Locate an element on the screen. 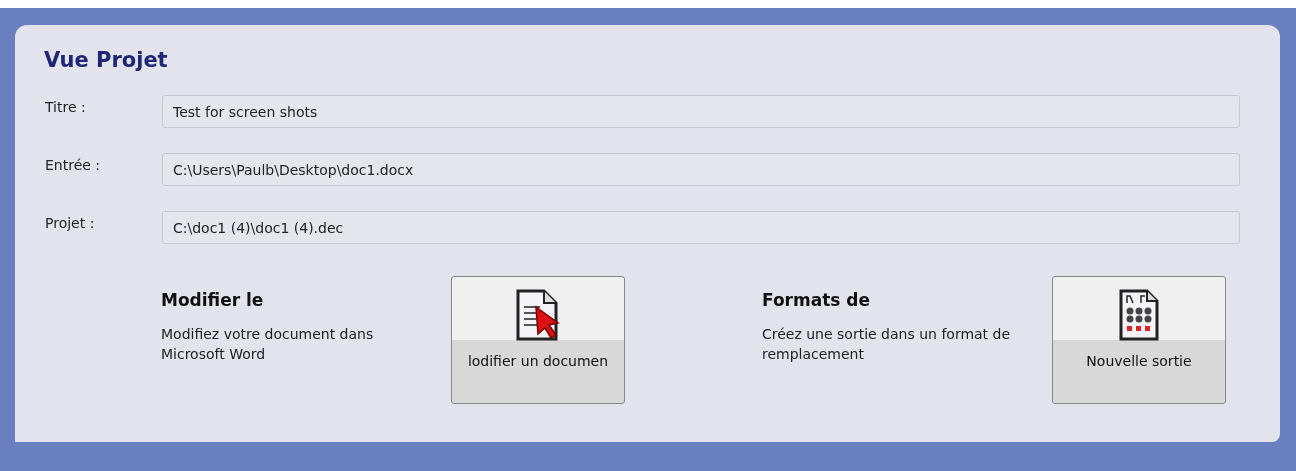  field-label: Titre : is located at coordinates (65, 107).